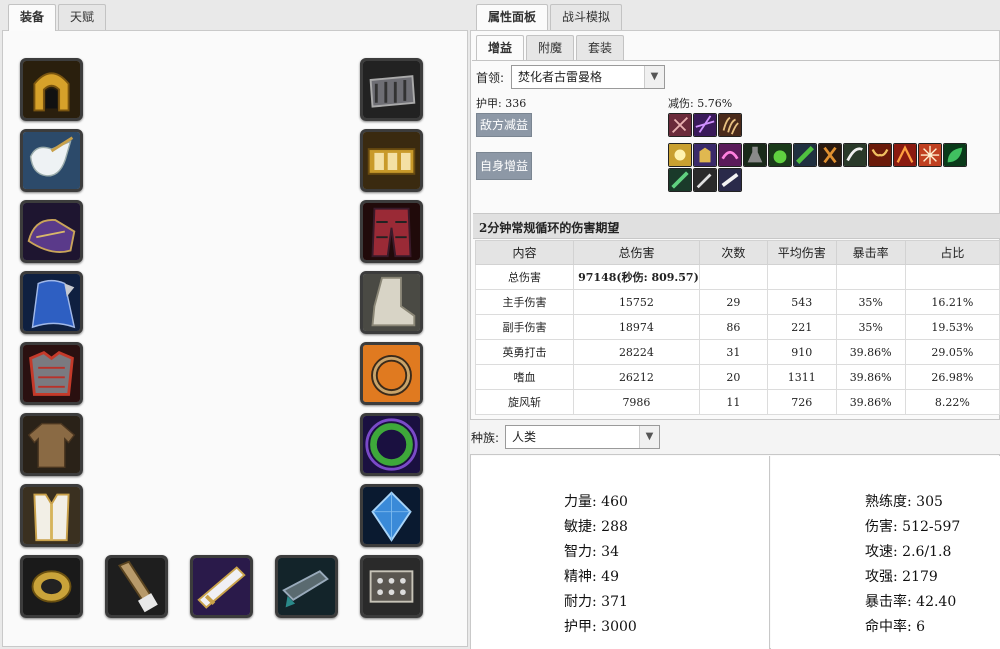 The image size is (1000, 649). I want to click on cell: 86, so click(733, 327).